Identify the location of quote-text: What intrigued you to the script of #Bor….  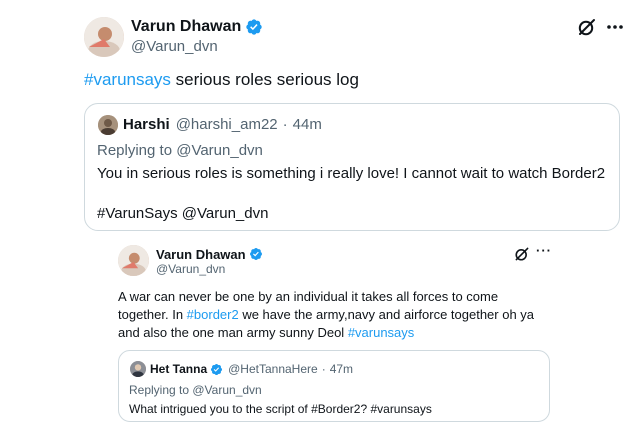
(280, 409).